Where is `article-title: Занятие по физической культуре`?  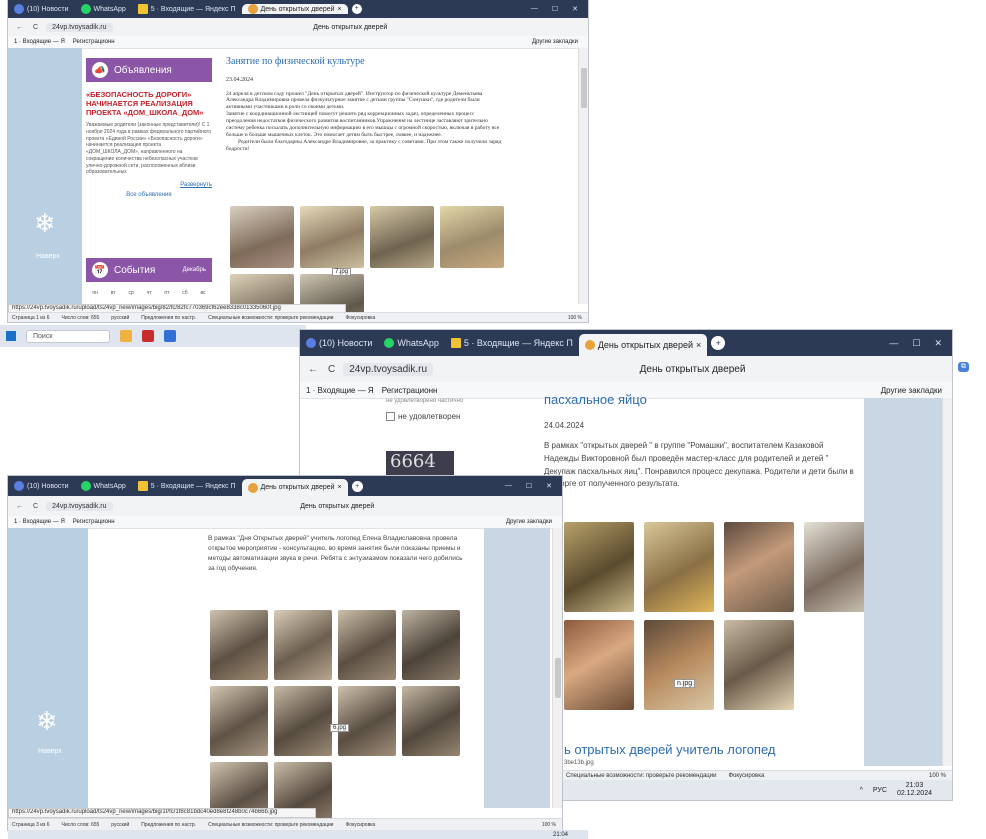 article-title: Занятие по физической культуре is located at coordinates (365, 61).